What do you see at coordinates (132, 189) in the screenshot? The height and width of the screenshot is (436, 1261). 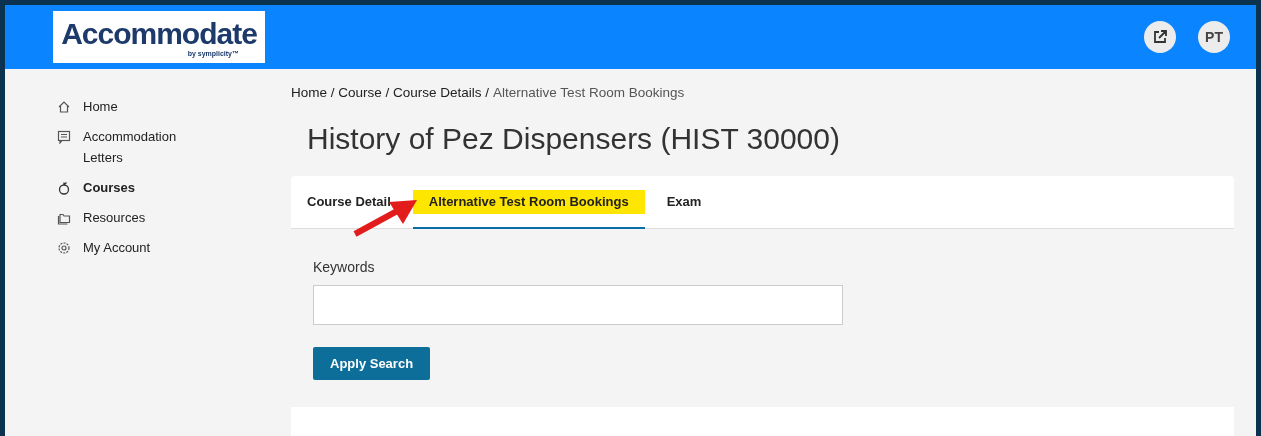 I see `sidebar-item: Courses` at bounding box center [132, 189].